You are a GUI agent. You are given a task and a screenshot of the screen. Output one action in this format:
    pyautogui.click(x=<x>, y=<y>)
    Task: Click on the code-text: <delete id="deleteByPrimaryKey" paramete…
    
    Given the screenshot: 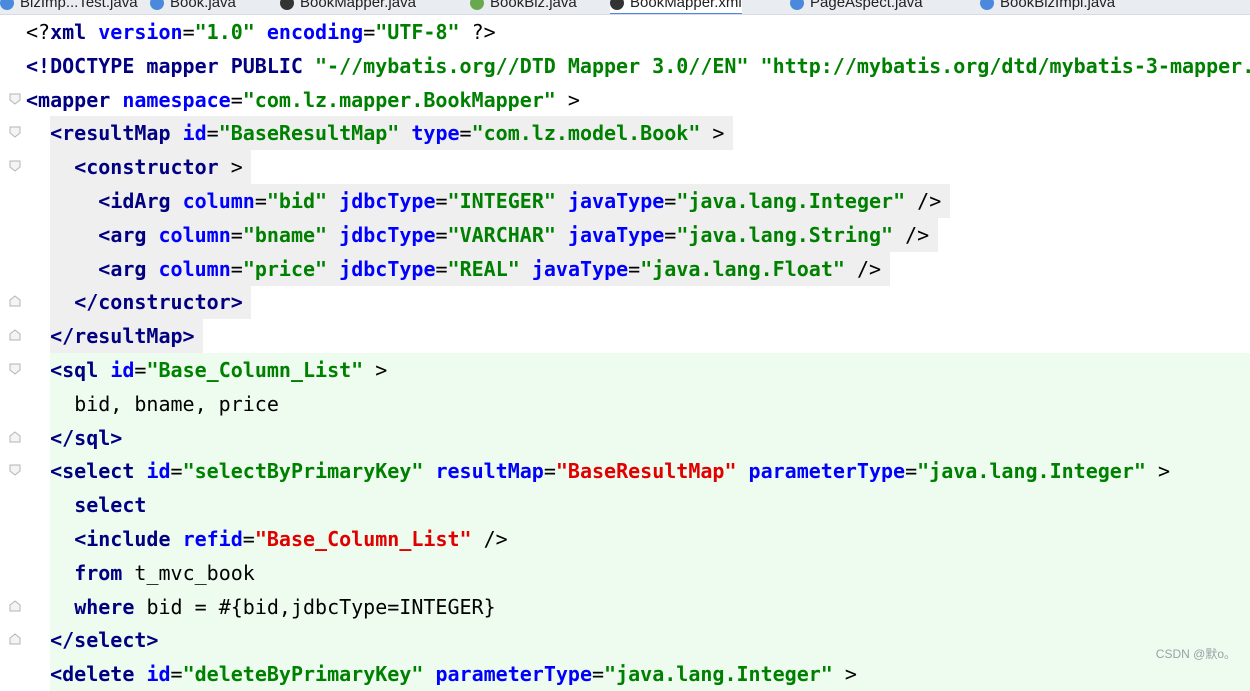 What is the action you would take?
    pyautogui.click(x=453, y=674)
    